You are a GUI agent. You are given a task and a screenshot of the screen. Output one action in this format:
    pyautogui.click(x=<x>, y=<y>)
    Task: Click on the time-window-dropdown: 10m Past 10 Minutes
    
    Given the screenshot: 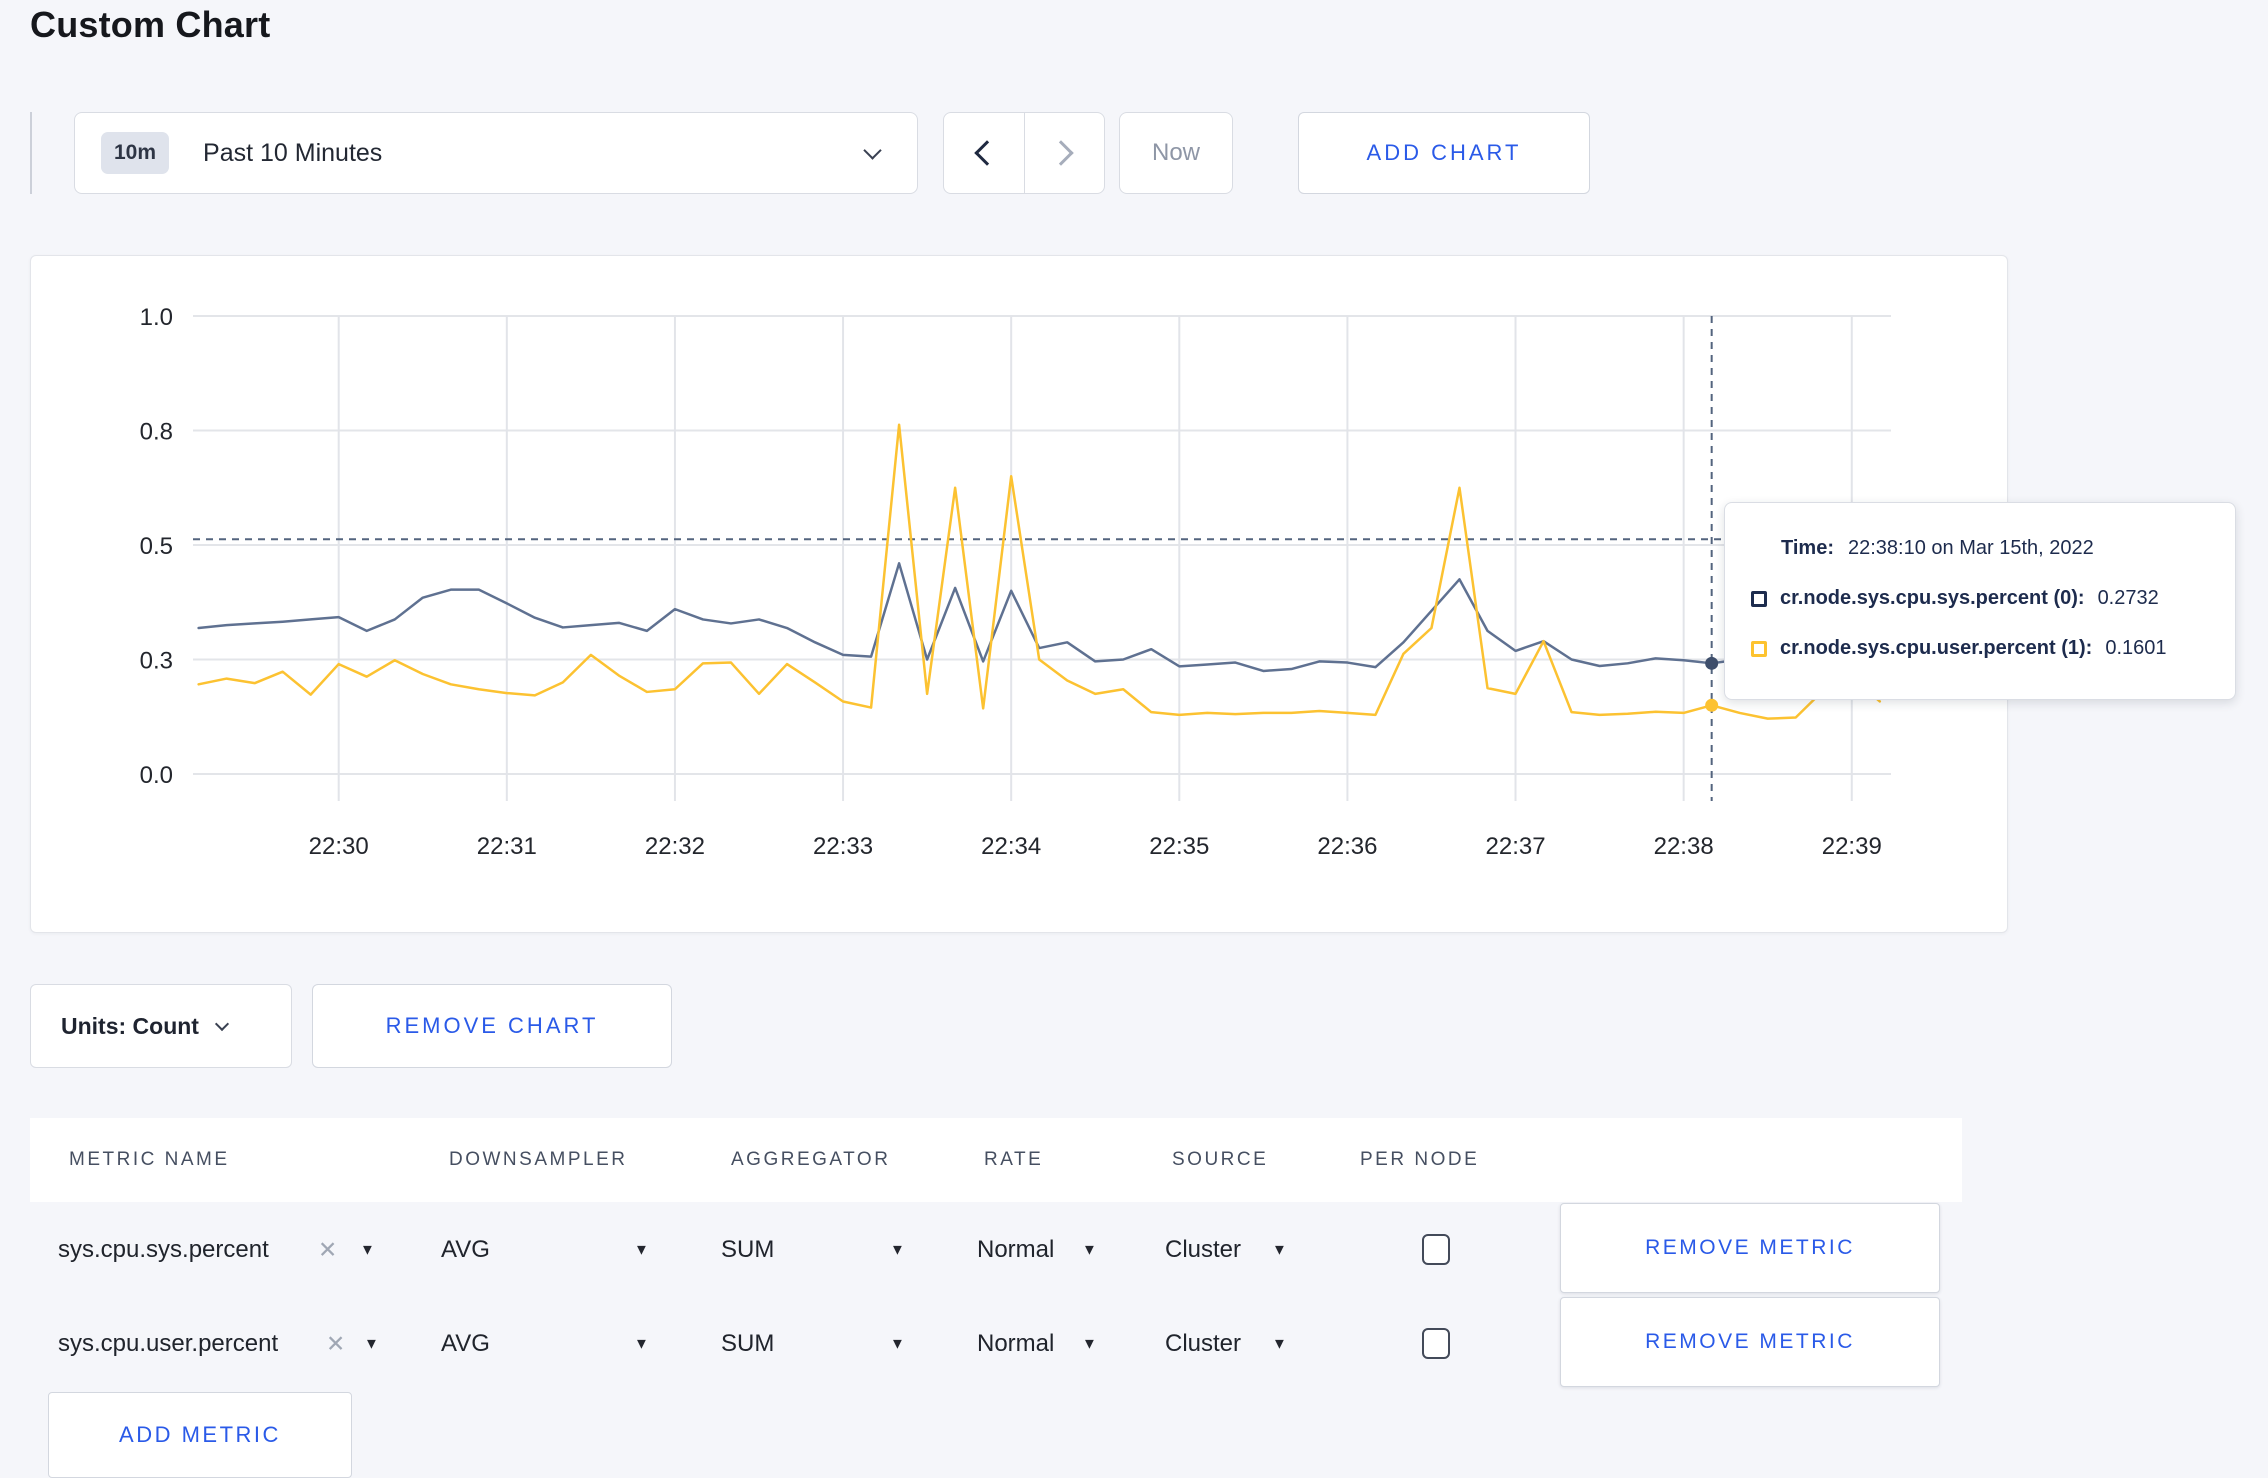 What is the action you would take?
    pyautogui.click(x=496, y=153)
    